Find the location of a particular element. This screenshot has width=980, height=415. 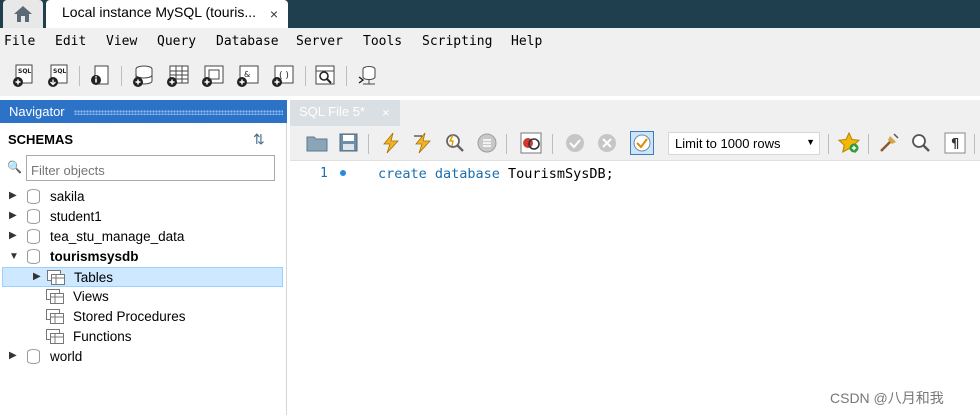

functions-folder-icon is located at coordinates (55, 336).